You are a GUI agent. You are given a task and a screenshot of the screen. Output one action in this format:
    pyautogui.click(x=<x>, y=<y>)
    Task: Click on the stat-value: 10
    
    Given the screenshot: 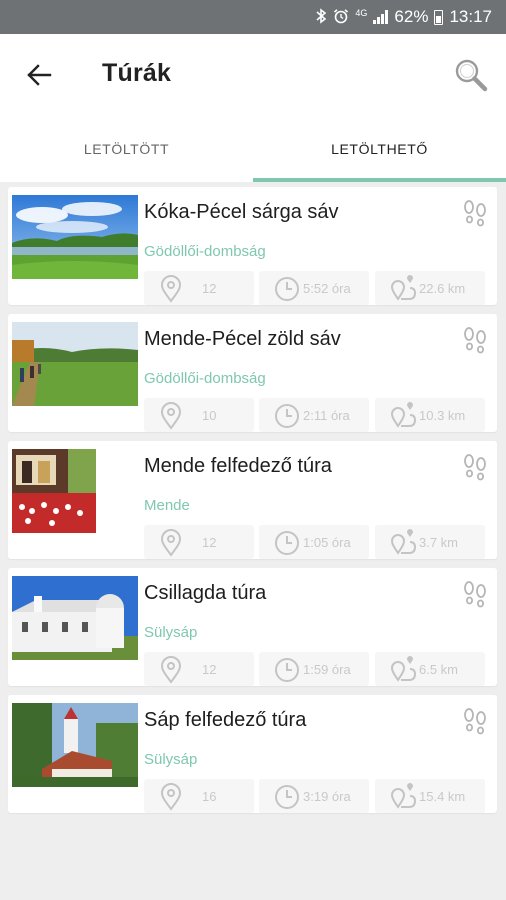 What is the action you would take?
    pyautogui.click(x=209, y=415)
    